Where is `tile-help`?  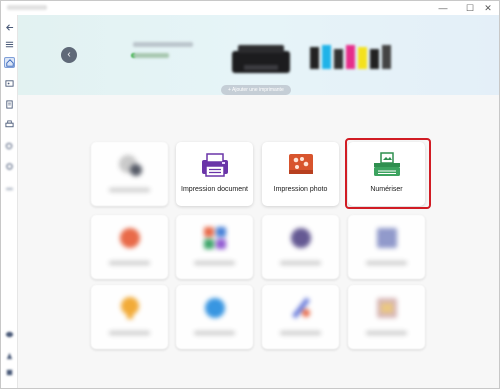
tile-help is located at coordinates (300, 247).